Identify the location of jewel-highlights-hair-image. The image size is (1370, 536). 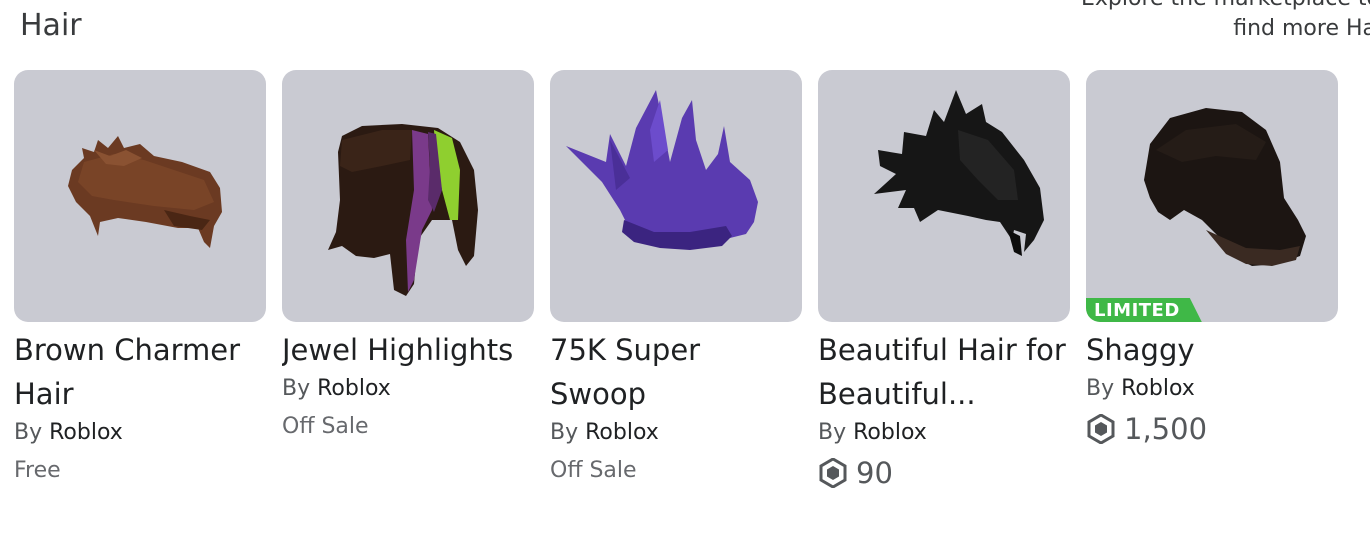
(403, 210).